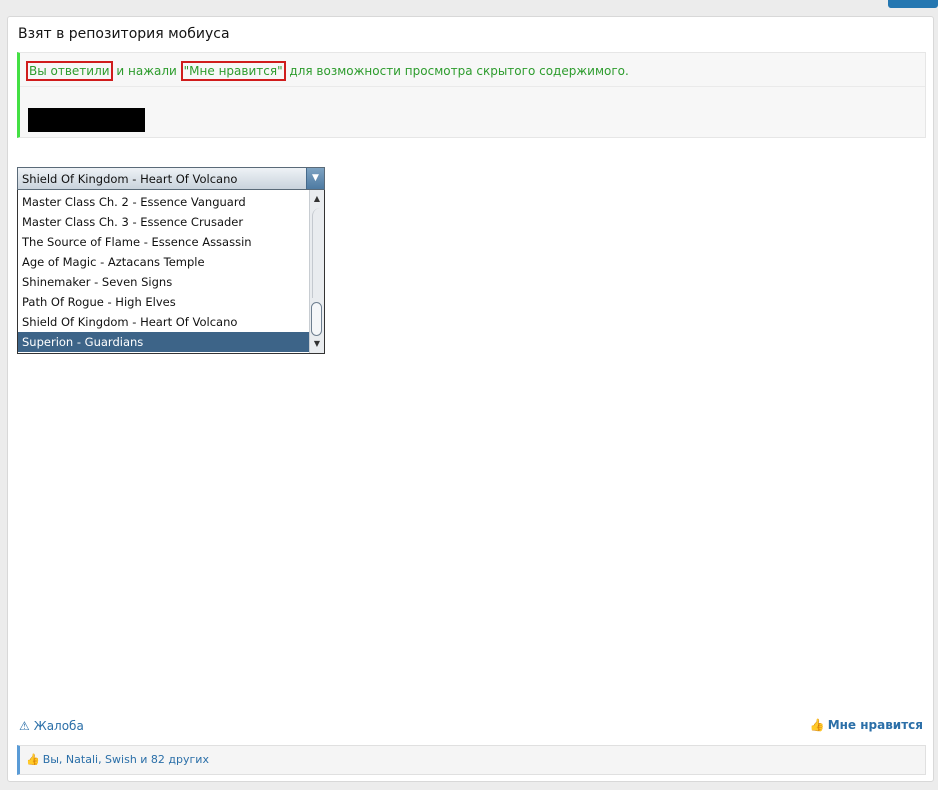  Describe the element at coordinates (164, 222) in the screenshot. I see `select-option: Master Class Ch. 3 - Essence Crusader` at that location.